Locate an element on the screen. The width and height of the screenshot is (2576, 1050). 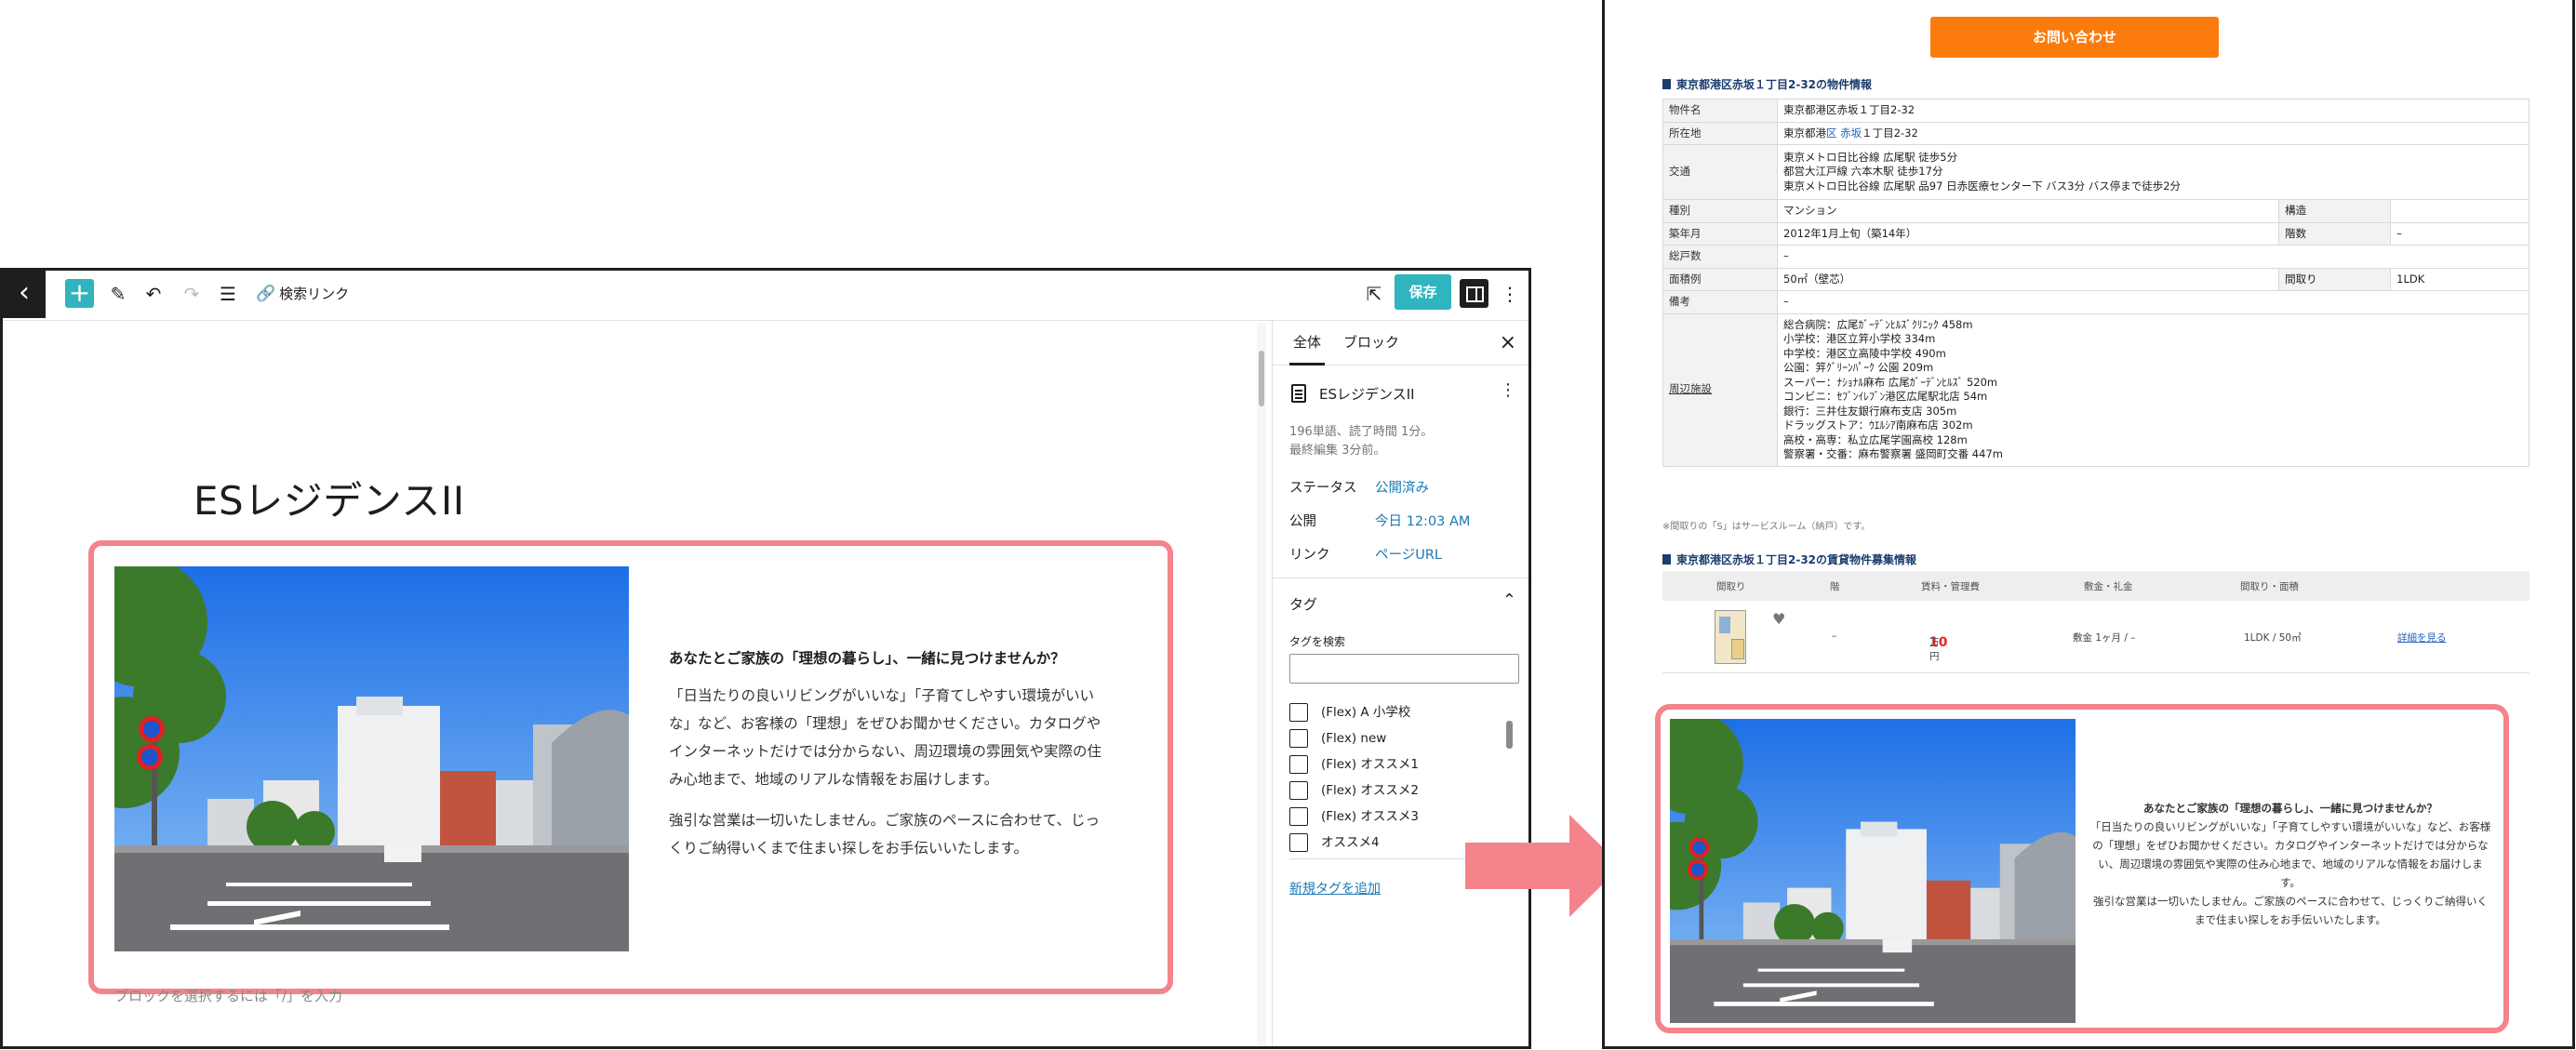
detail-link: 詳細を見る is located at coordinates (2422, 638).